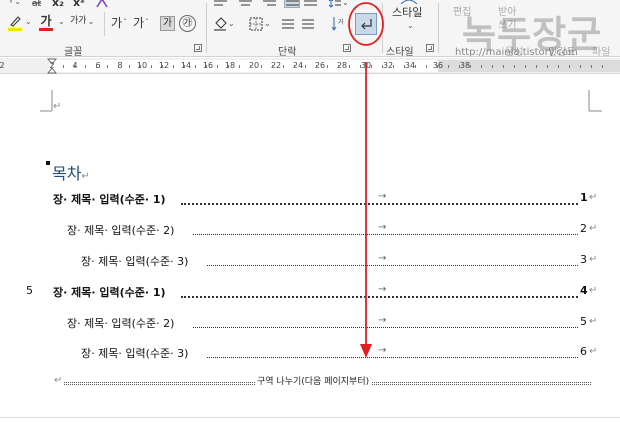 Image resolution: width=620 pixels, height=422 pixels. What do you see at coordinates (310, 66) in the screenshot?
I see `horizontal-ruler: 2 2 4 6 8 10 12 14 16 18 20 22 24 26 28 30 32 34 36 38` at bounding box center [310, 66].